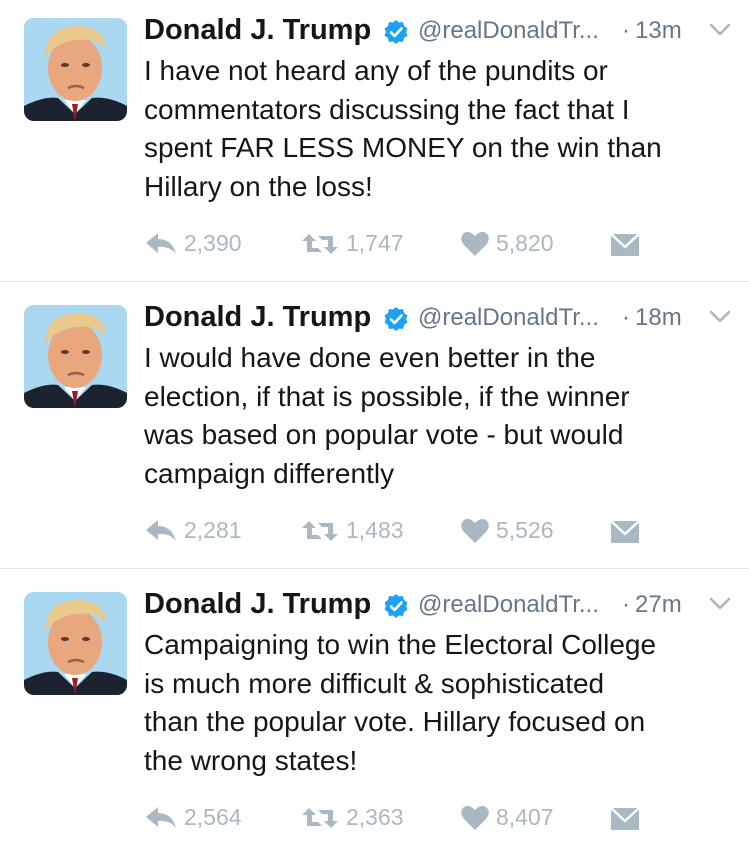 Image resolution: width=749 pixels, height=861 pixels. I want to click on timestamp: 13m, so click(658, 31).